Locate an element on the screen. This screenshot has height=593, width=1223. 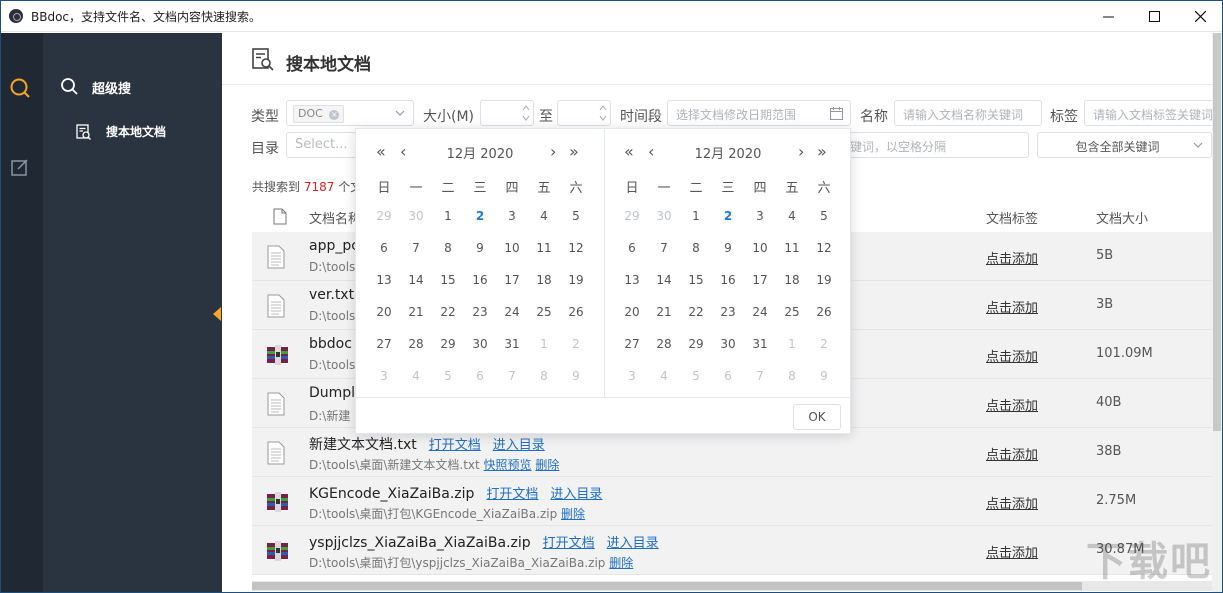
next-month-button: › is located at coordinates (553, 151).